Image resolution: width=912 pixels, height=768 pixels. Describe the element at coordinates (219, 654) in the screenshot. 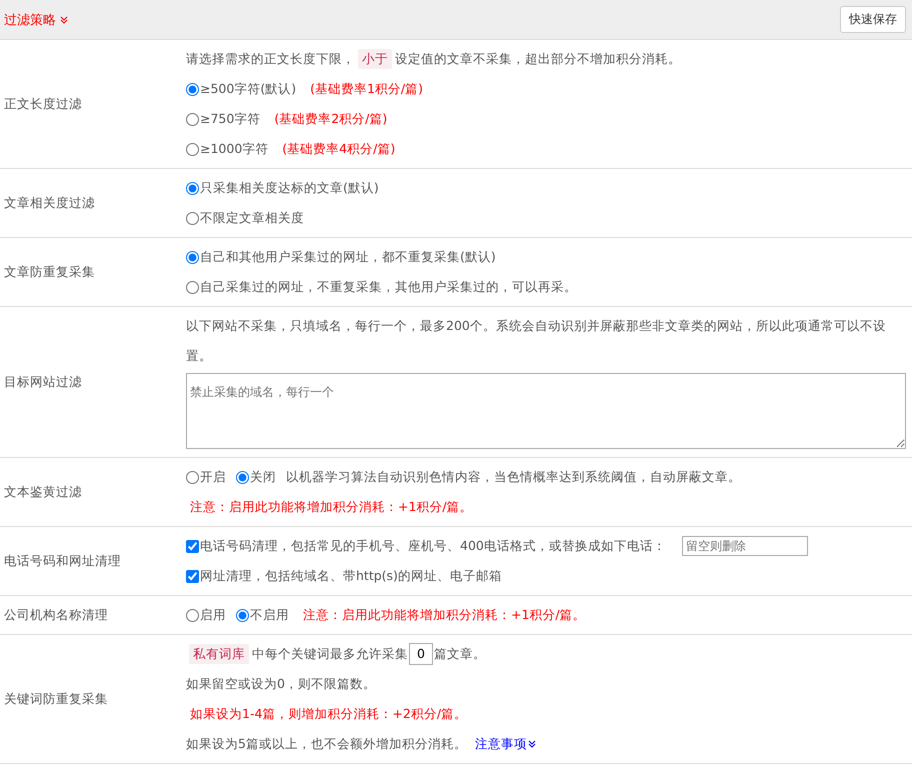

I see `tag: 私有词库` at that location.